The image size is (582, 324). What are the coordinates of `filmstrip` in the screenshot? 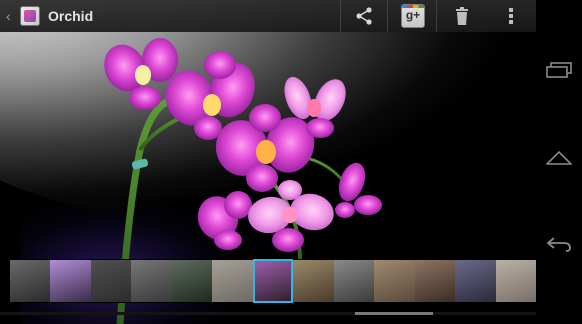 It's located at (273, 281).